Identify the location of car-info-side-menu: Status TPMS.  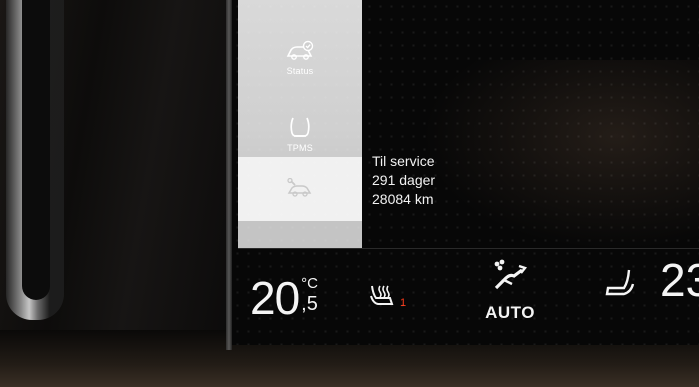
(300, 124).